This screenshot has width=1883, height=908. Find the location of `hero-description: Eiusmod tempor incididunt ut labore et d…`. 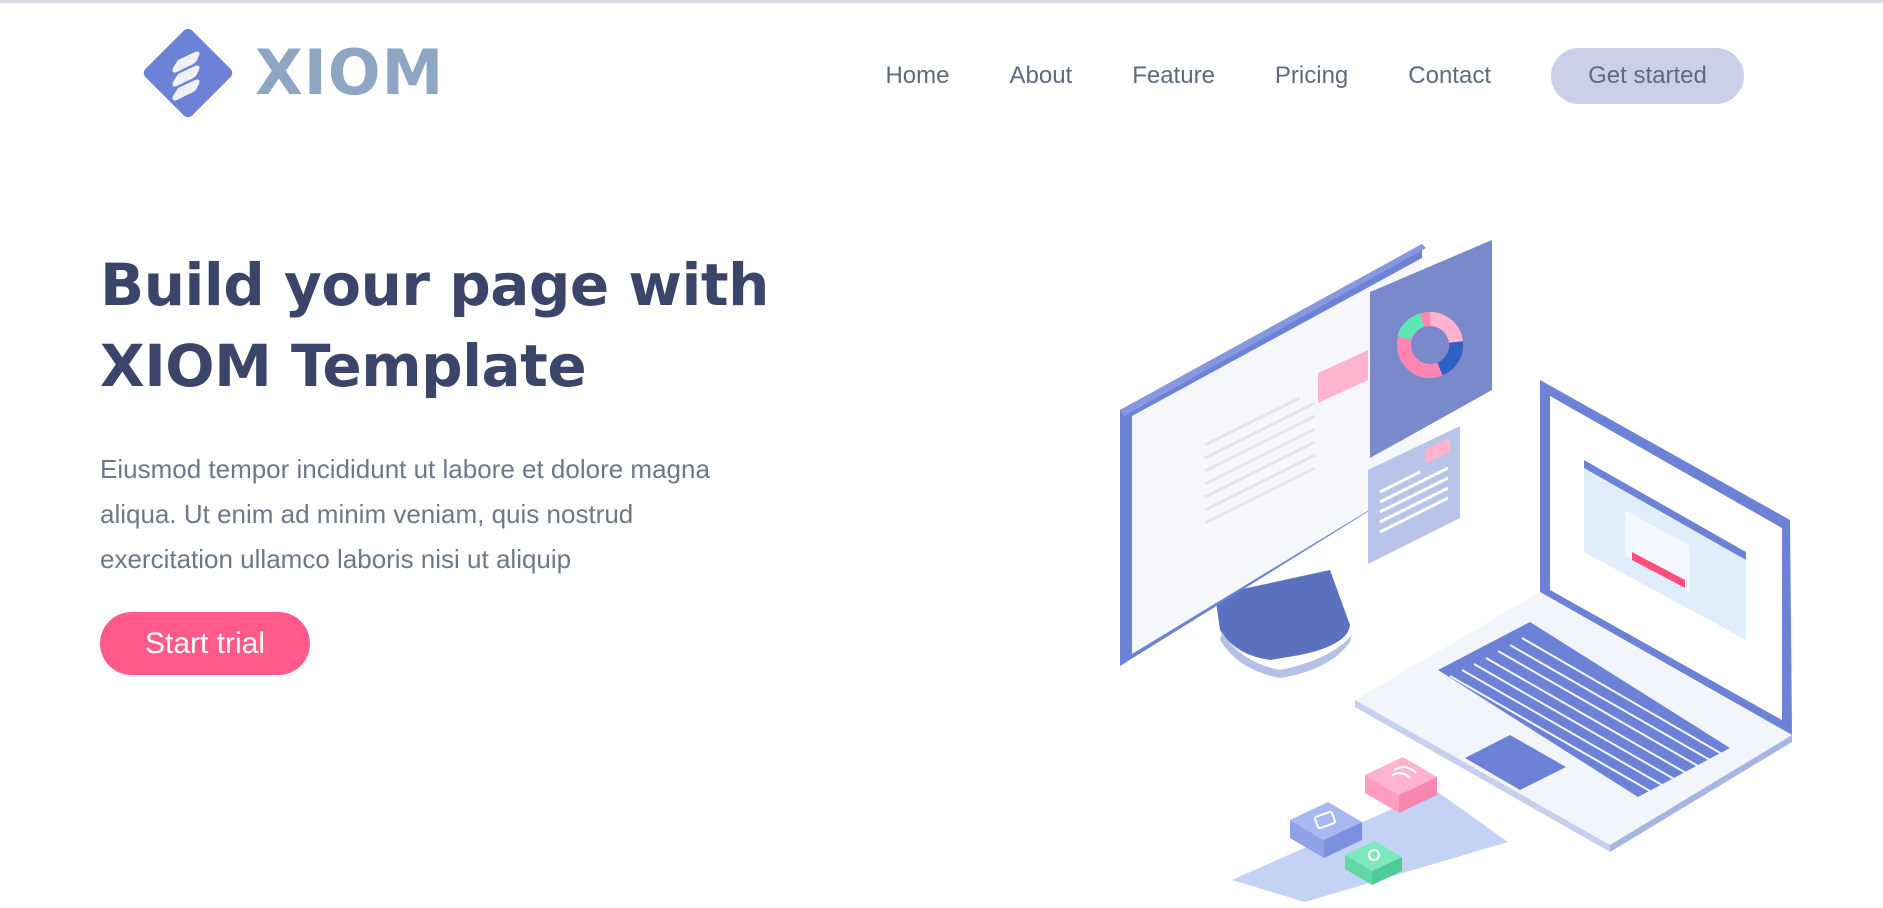

hero-description: Eiusmod tempor incididunt ut labore et d… is located at coordinates (430, 514).